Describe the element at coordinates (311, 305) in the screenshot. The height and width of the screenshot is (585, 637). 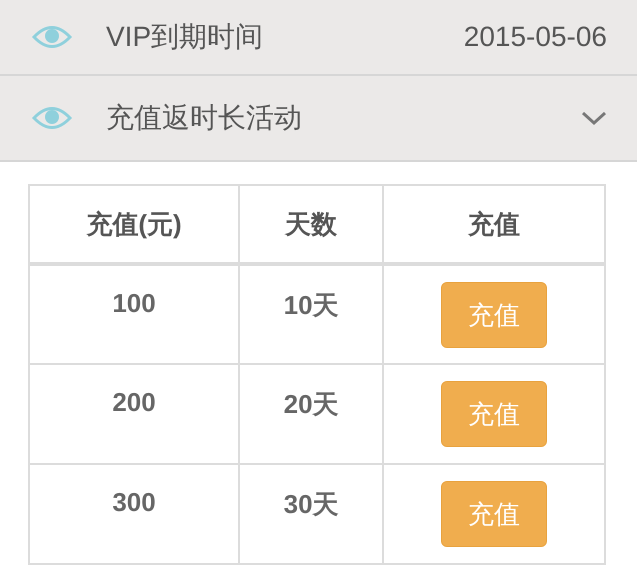
I see `days-text: 10天` at that location.